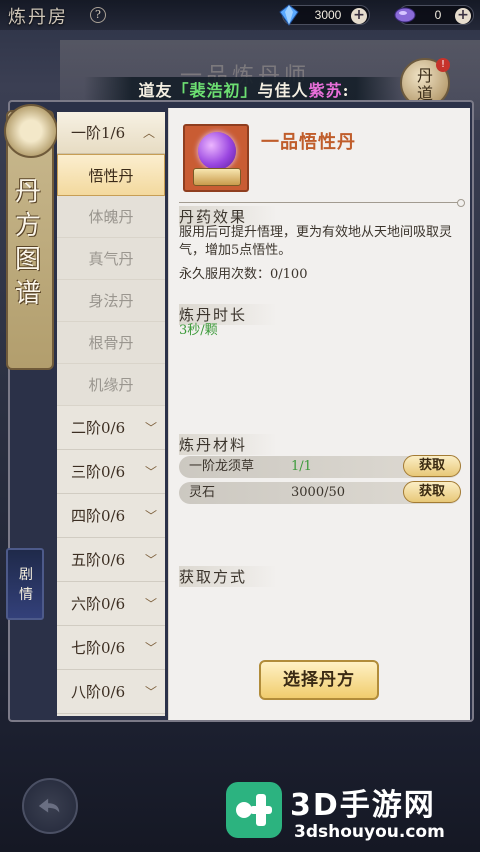  Describe the element at coordinates (322, 203) in the screenshot. I see `divider` at that location.